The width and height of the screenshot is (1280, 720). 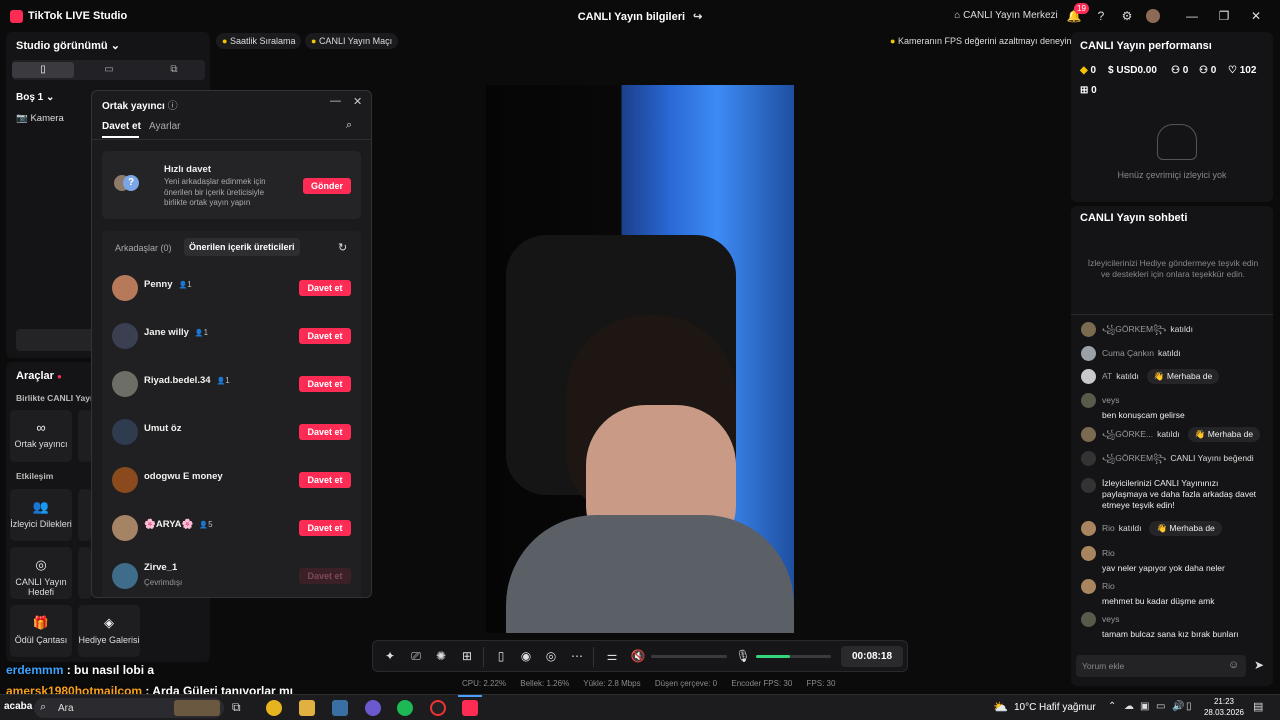 What do you see at coordinates (1178, 706) in the screenshot?
I see `volume-icon: 🔊` at bounding box center [1178, 706].